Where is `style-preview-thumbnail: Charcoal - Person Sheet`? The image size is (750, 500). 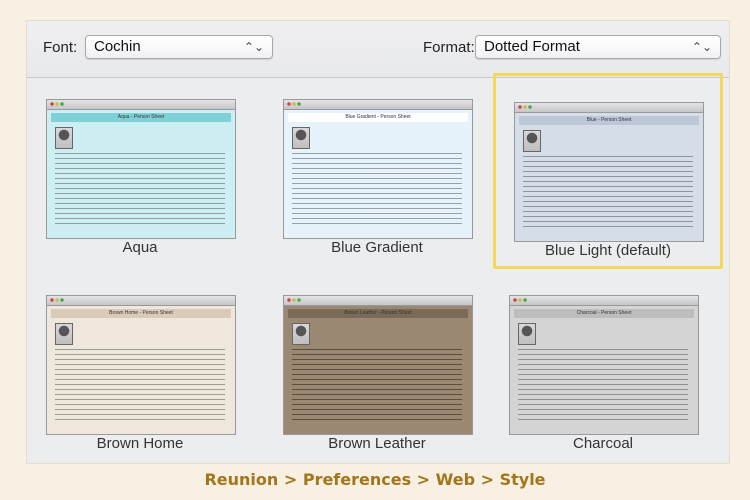 style-preview-thumbnail: Charcoal - Person Sheet is located at coordinates (604, 365).